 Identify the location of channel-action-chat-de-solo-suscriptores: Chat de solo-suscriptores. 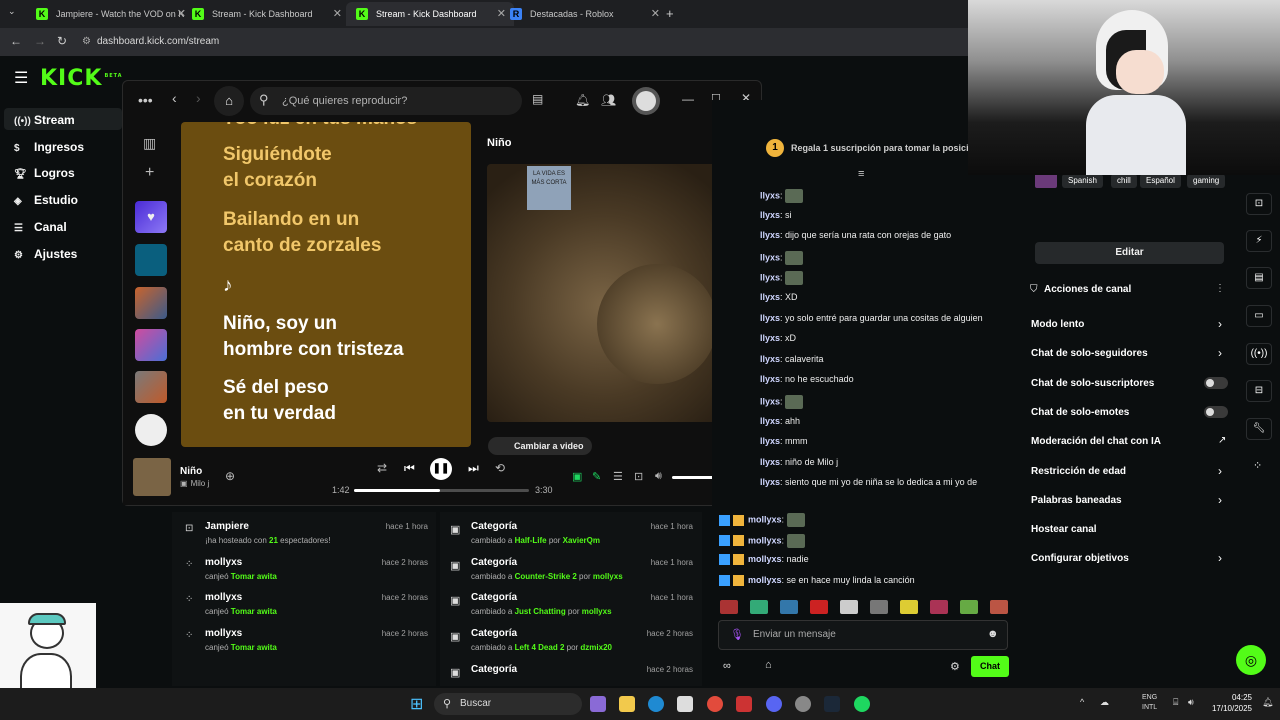
(1092, 383).